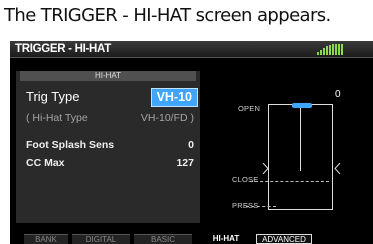  Describe the element at coordinates (101, 239) in the screenshot. I see `tab-digital: DIGITAL` at that location.